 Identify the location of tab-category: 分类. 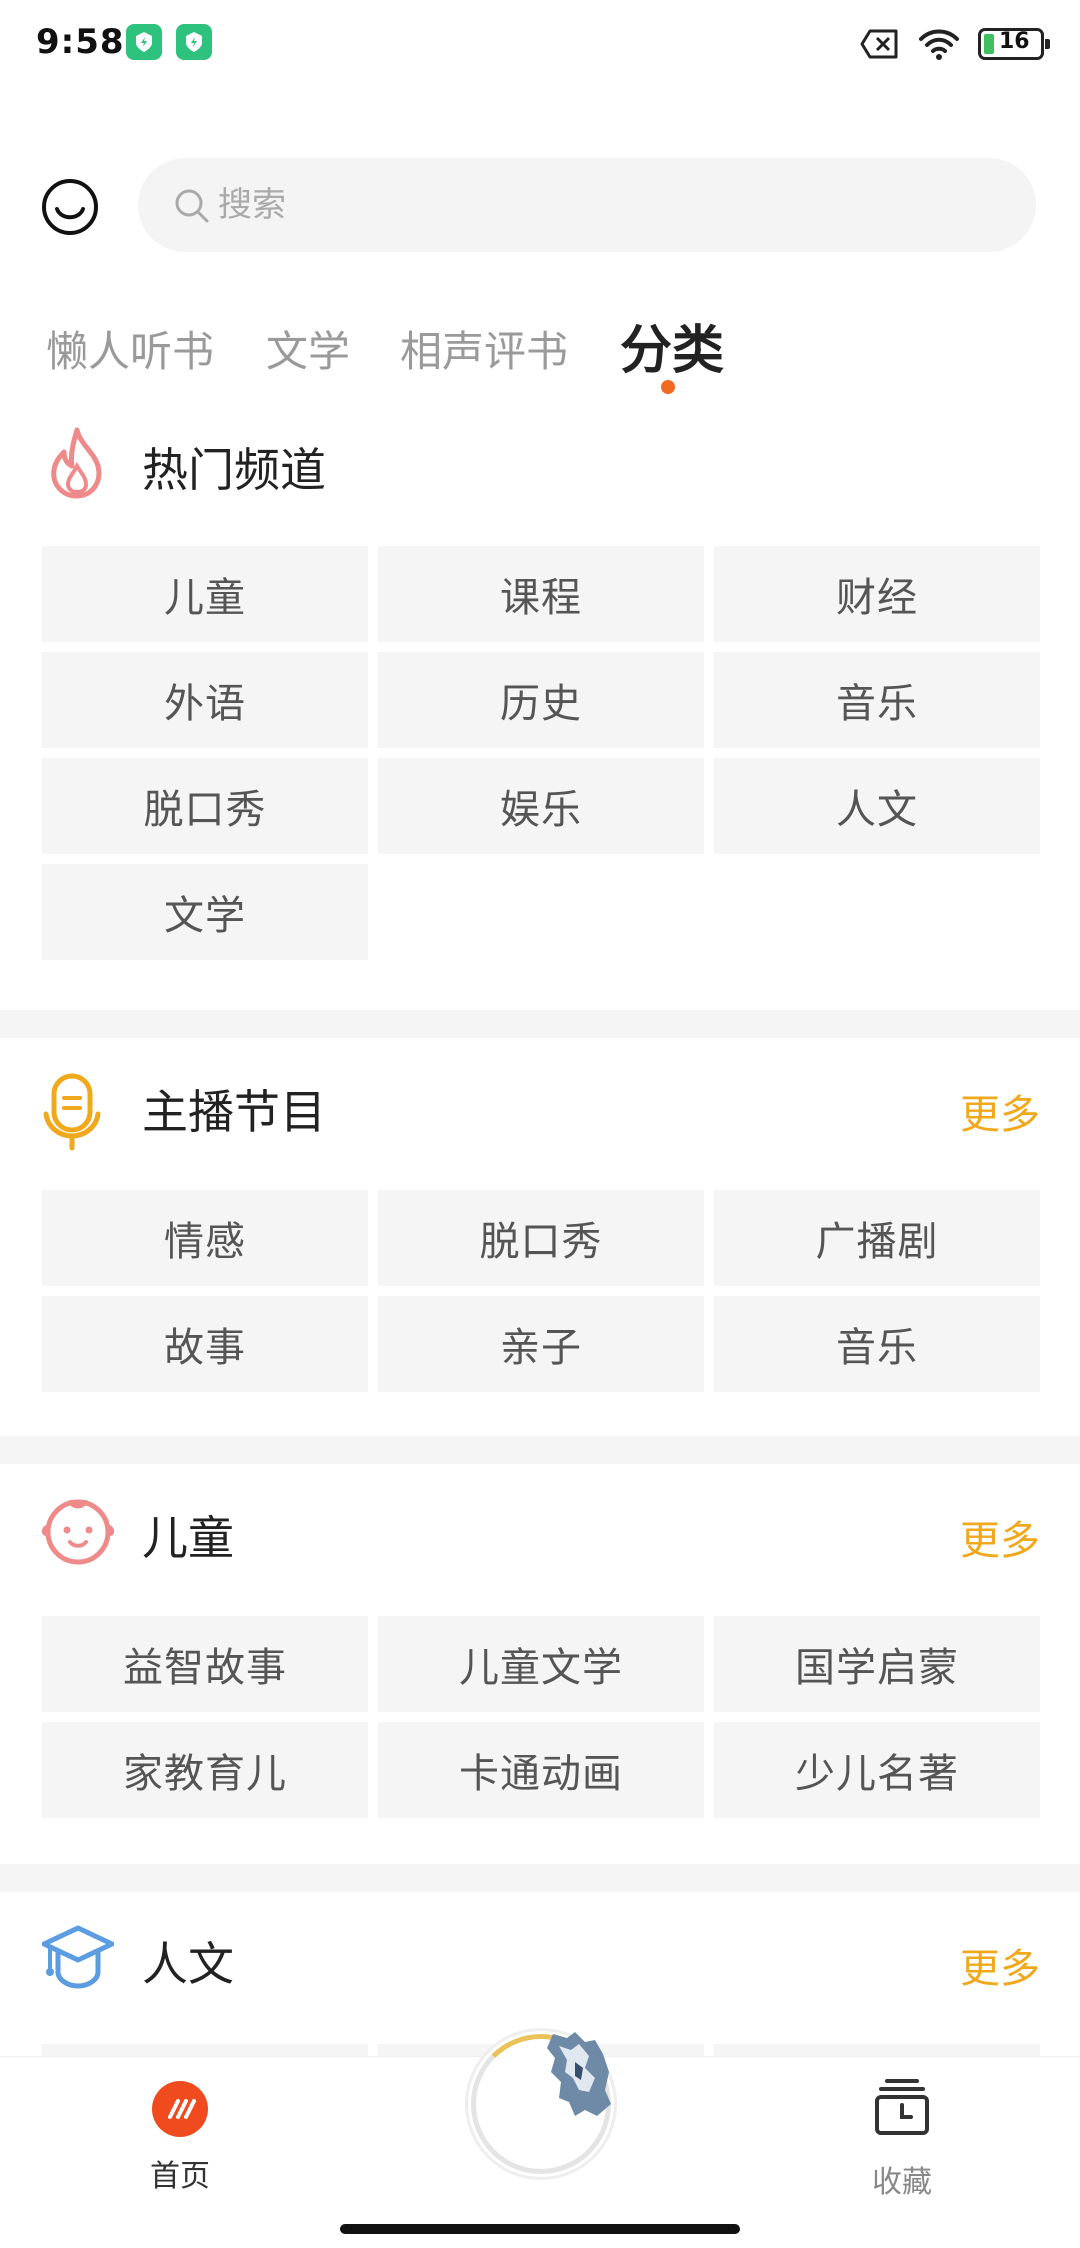
(672, 345).